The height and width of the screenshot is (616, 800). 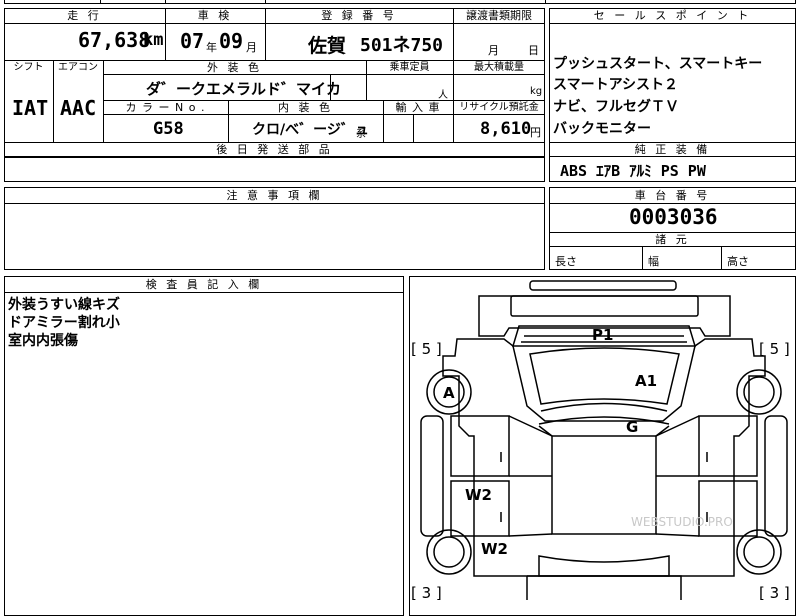 What do you see at coordinates (64, 323) in the screenshot?
I see `inspector-note-2: ドアミラー割れ小` at bounding box center [64, 323].